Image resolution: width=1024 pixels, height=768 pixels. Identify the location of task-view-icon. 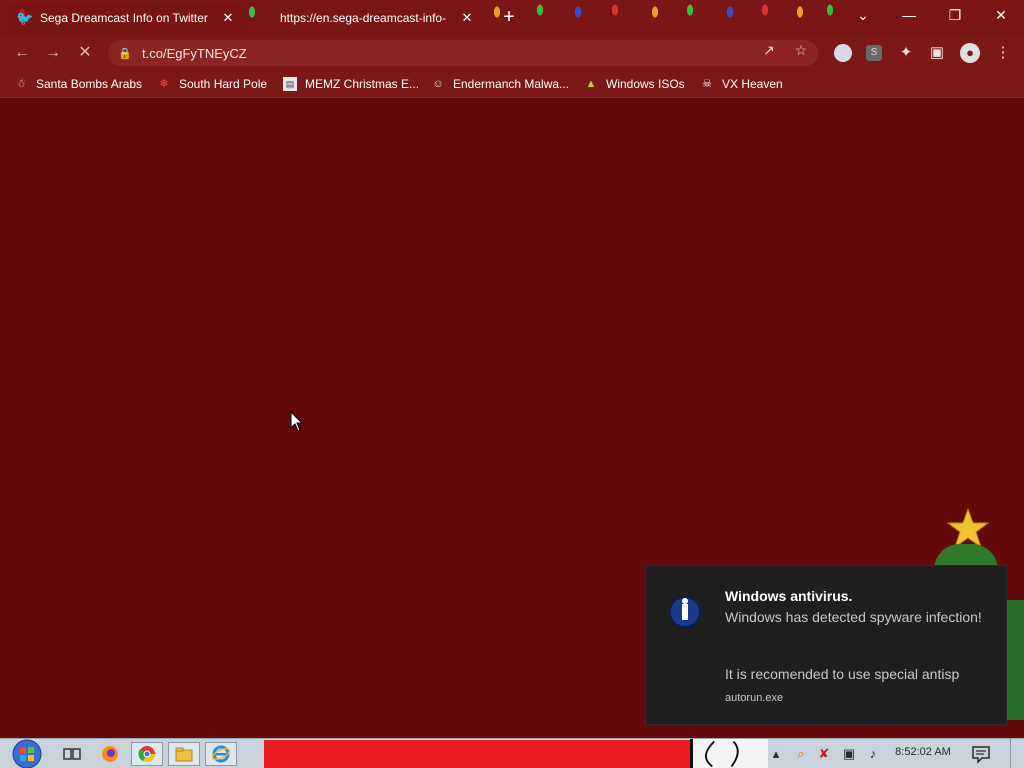
(72, 754).